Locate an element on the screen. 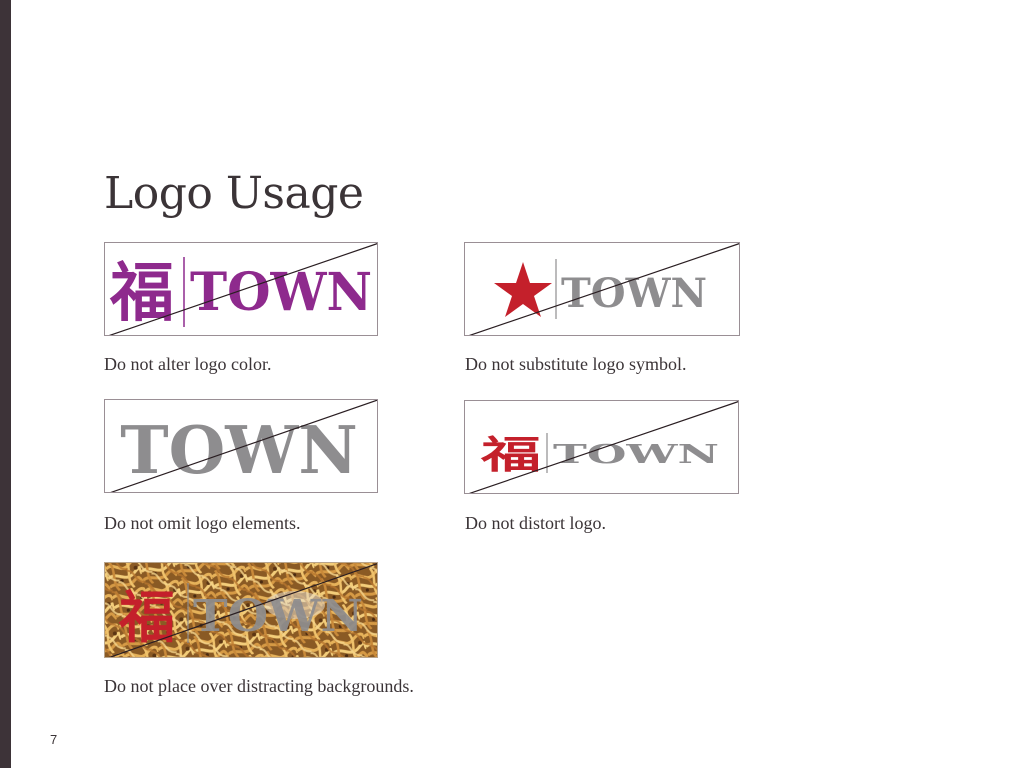 The width and height of the screenshot is (1024, 768). side-bar is located at coordinates (5, 384).